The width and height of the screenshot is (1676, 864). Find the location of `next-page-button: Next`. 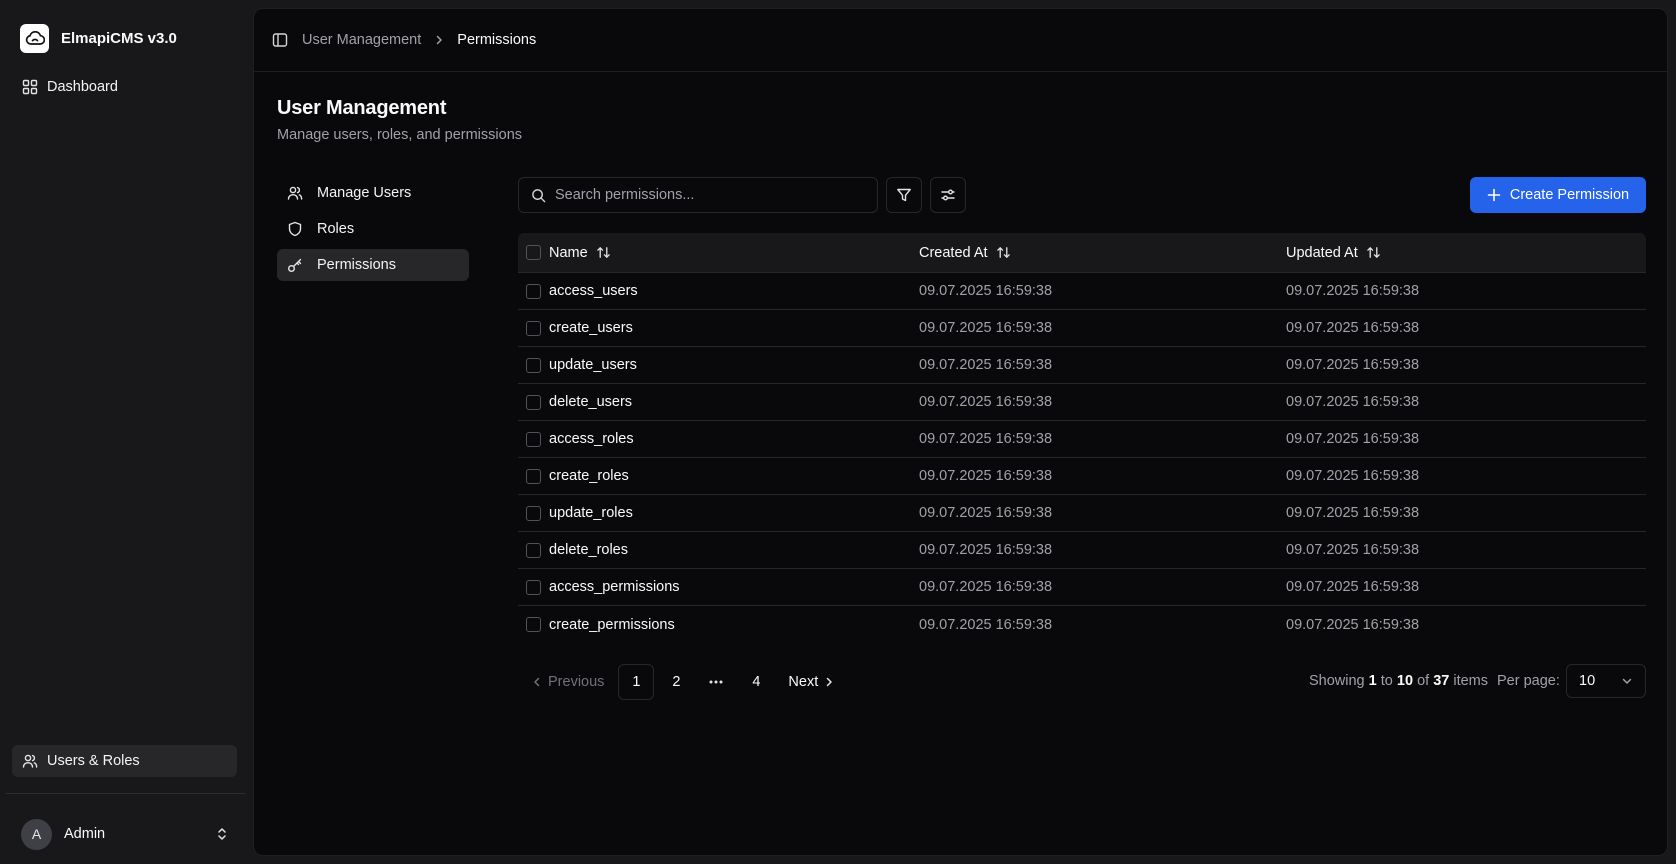

next-page-button: Next is located at coordinates (811, 682).